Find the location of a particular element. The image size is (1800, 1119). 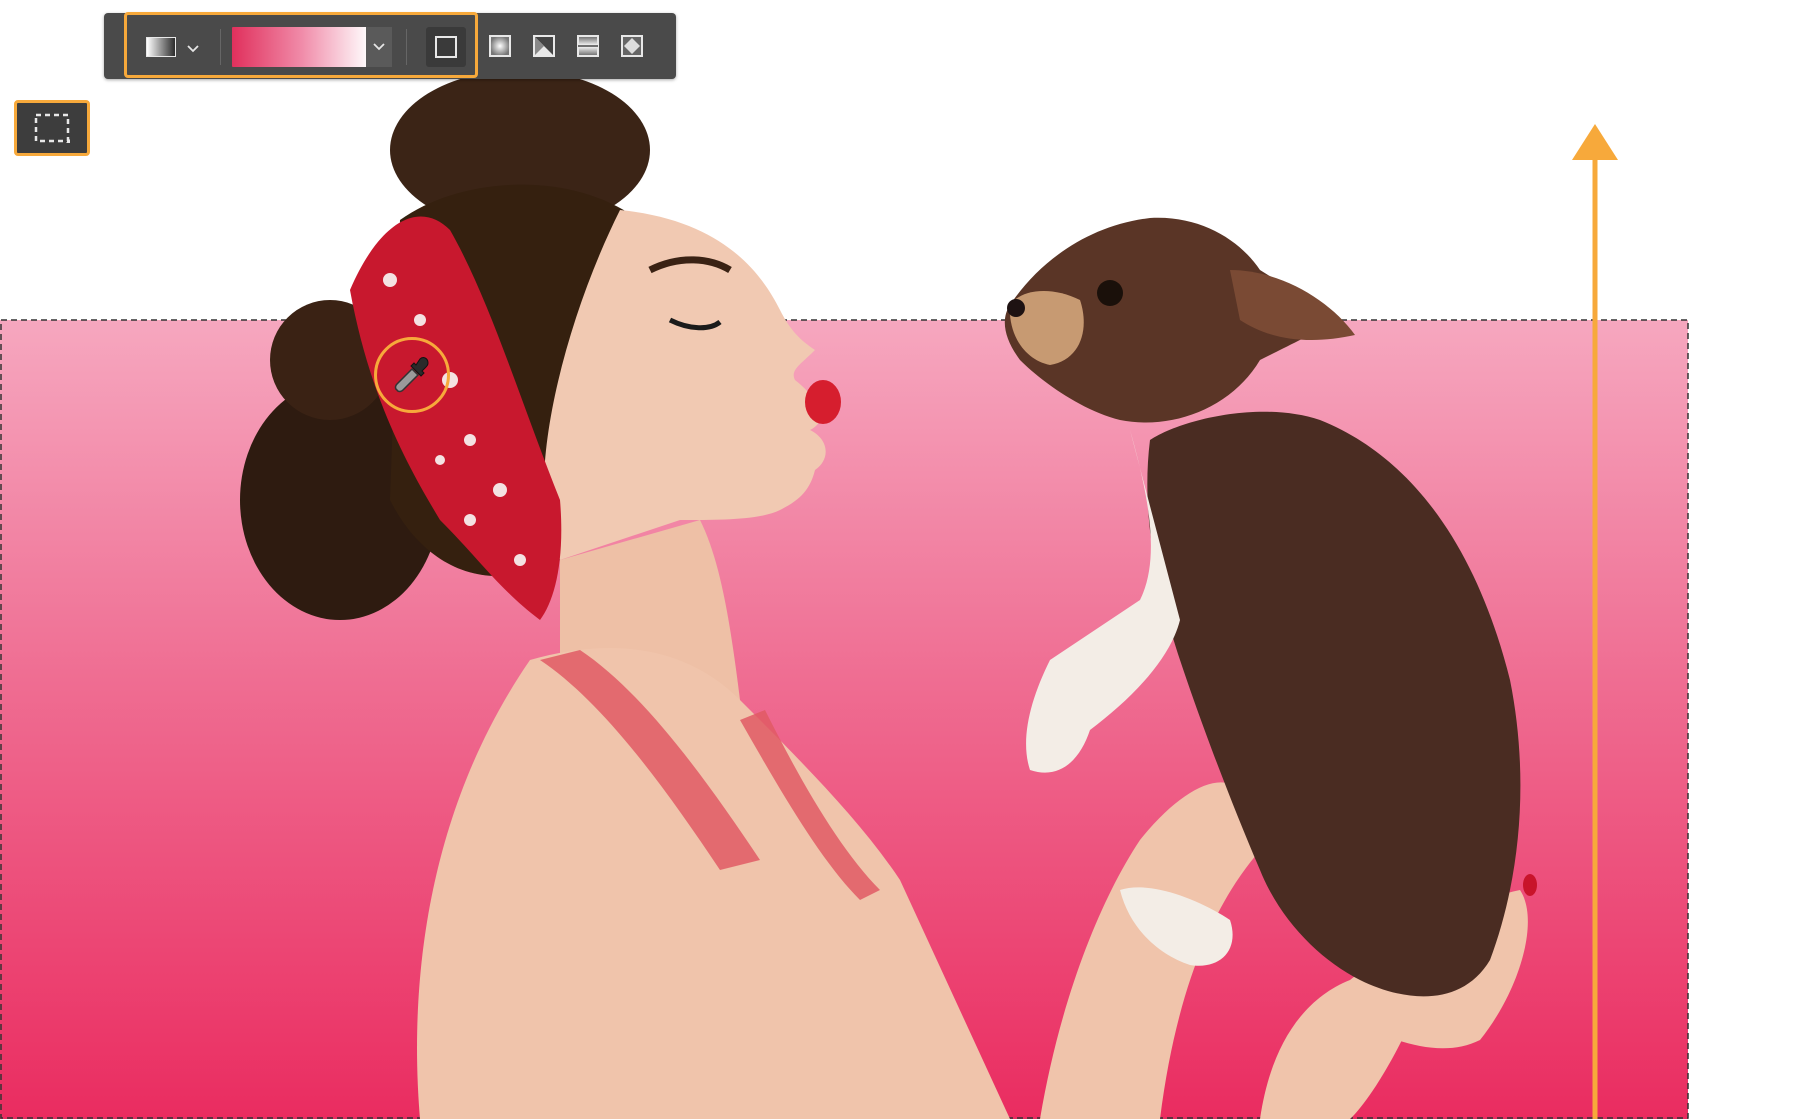

torso is located at coordinates (713, 883).